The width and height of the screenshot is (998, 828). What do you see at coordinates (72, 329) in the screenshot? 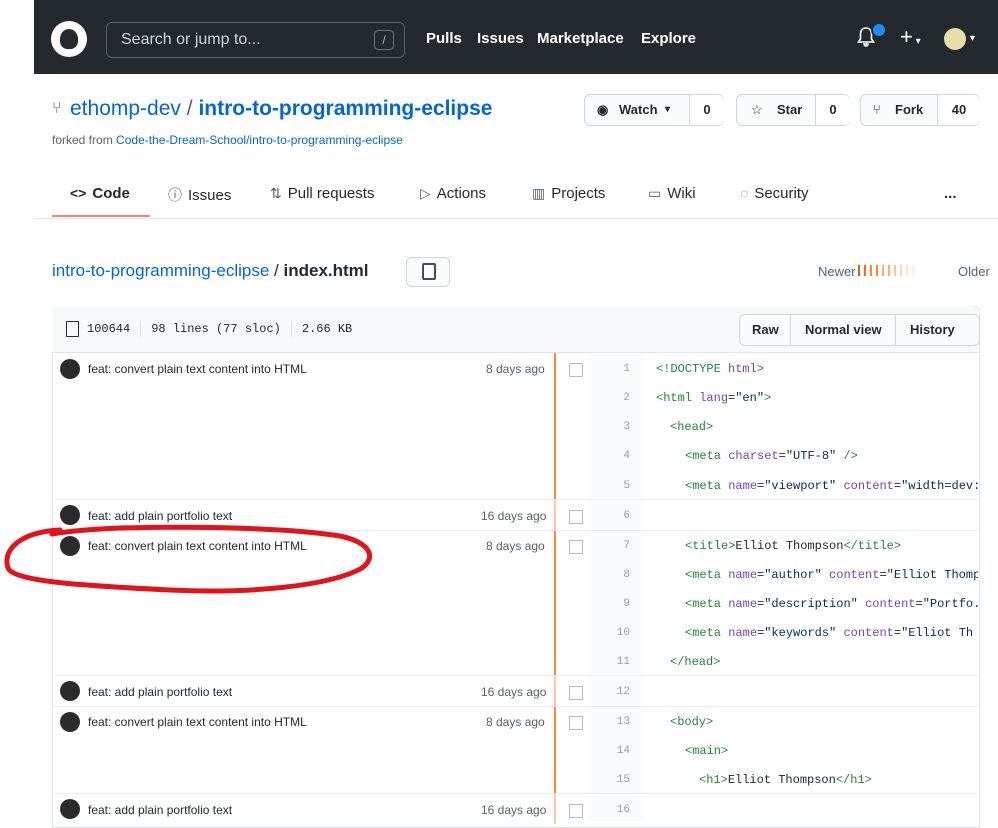
I see `file-icon` at bounding box center [72, 329].